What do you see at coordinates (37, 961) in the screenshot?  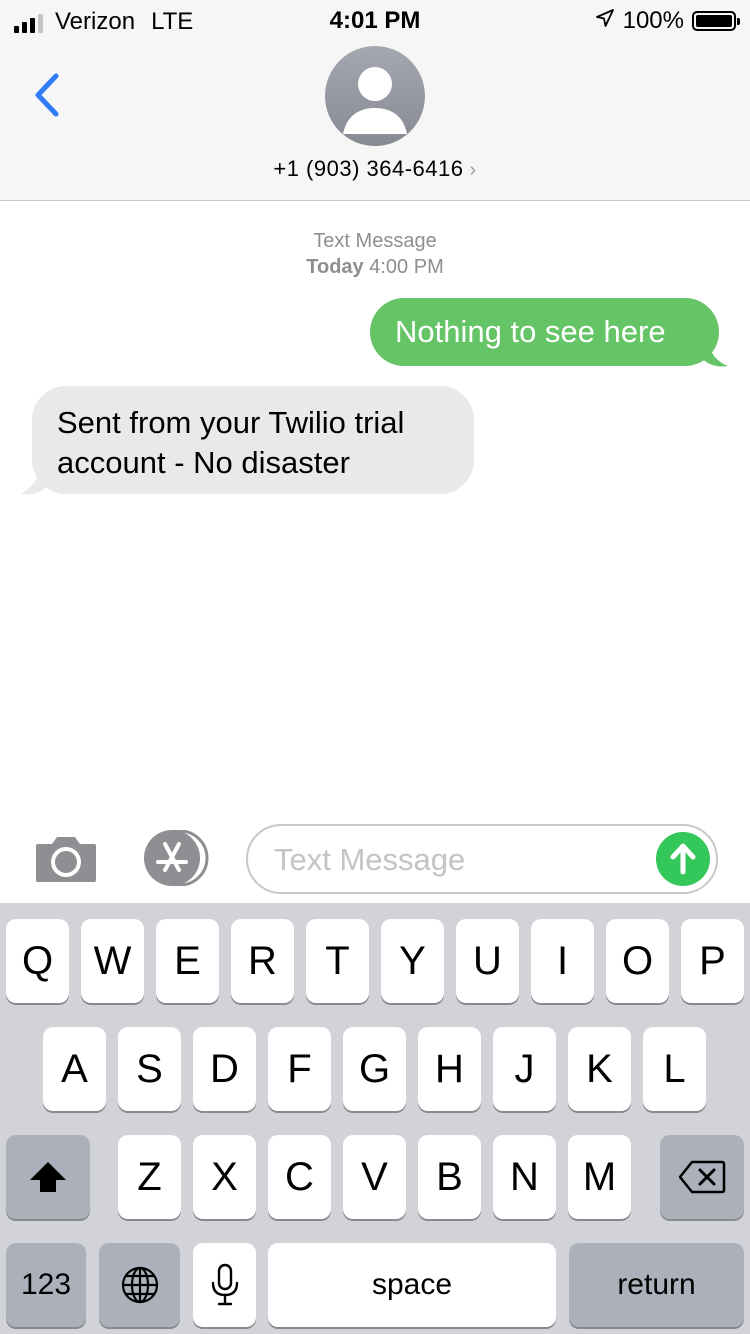 I see `key-q: Q` at bounding box center [37, 961].